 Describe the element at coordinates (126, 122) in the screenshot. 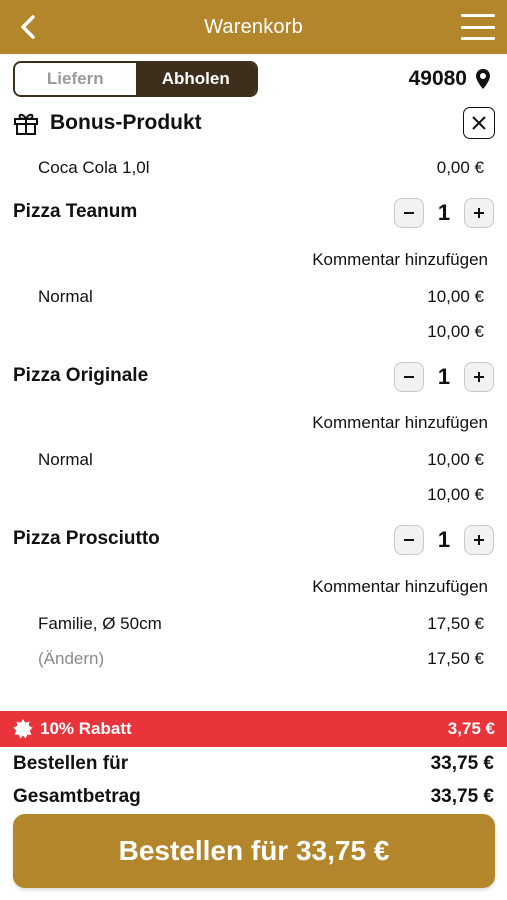

I see `bonus-product-label: Bonus-Produkt` at that location.